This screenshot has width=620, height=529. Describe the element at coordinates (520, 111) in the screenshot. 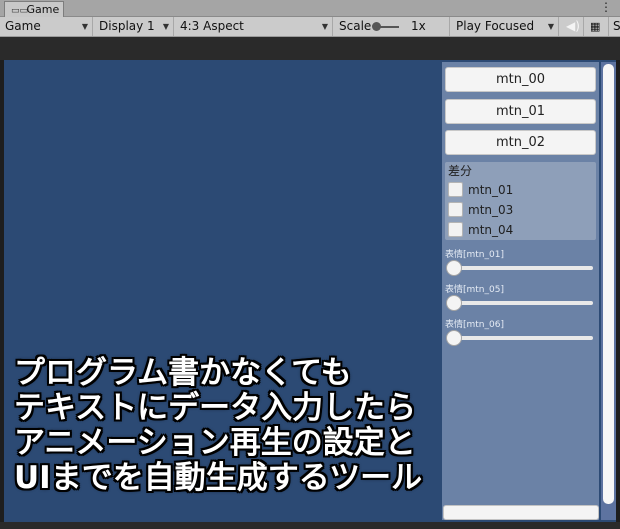

I see `mtn-01-button: mtn_01` at that location.